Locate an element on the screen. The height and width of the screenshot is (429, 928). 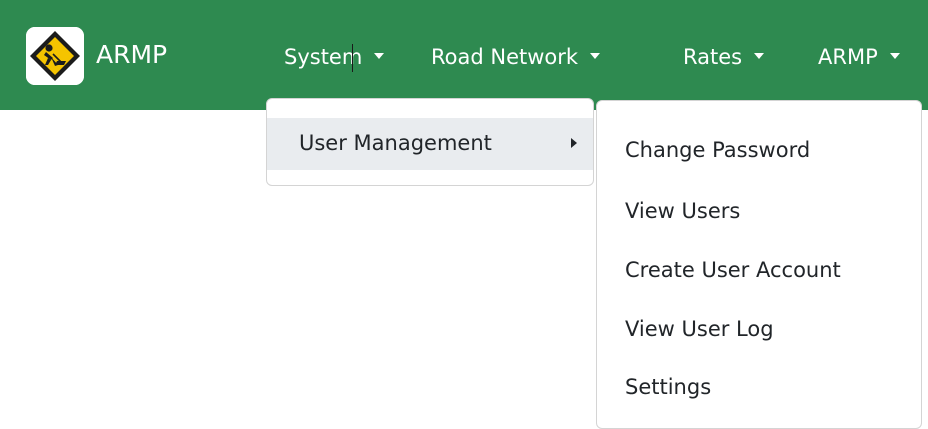
nav-road-network: Road Network is located at coordinates (516, 57).